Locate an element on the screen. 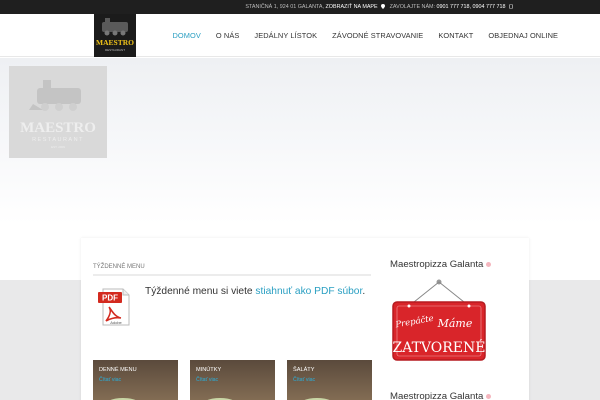 The image size is (600, 400). weekly-menu-text-start: Týždenné menu si viete is located at coordinates (200, 291).